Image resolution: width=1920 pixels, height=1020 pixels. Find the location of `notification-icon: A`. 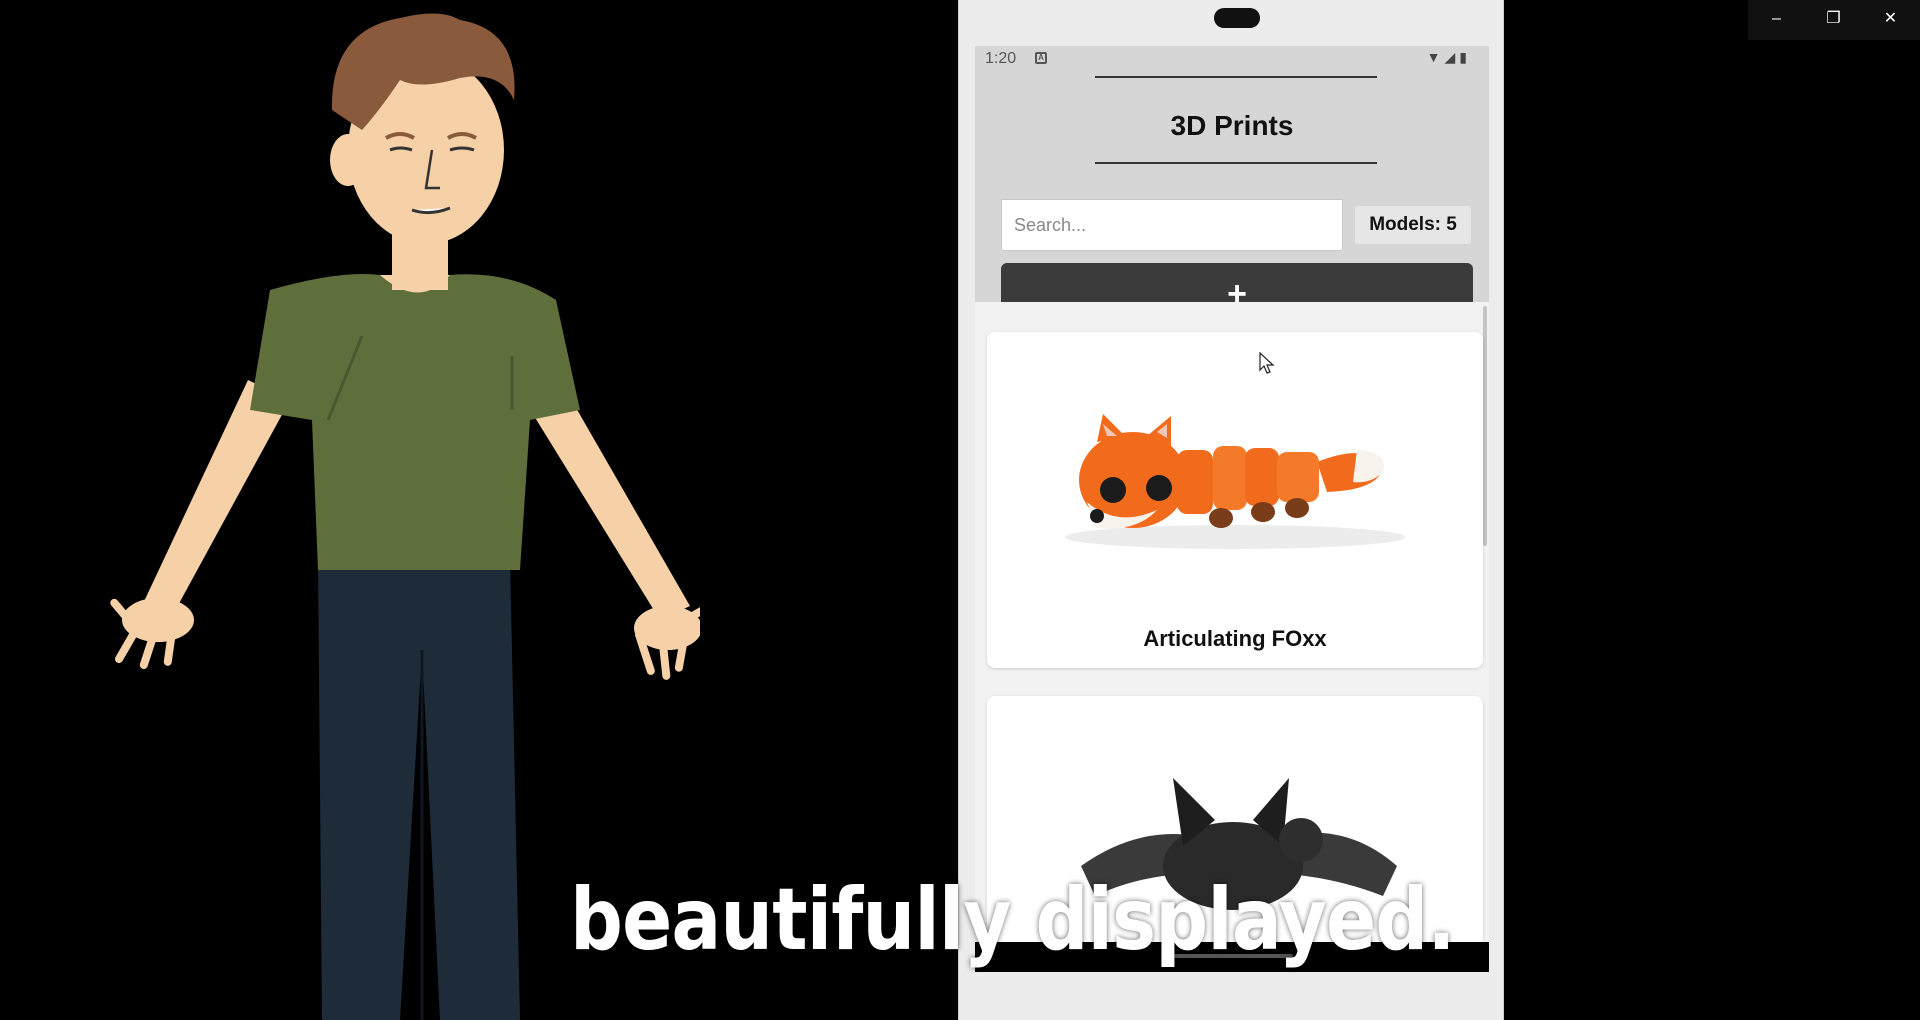

notification-icon: A is located at coordinates (1041, 58).